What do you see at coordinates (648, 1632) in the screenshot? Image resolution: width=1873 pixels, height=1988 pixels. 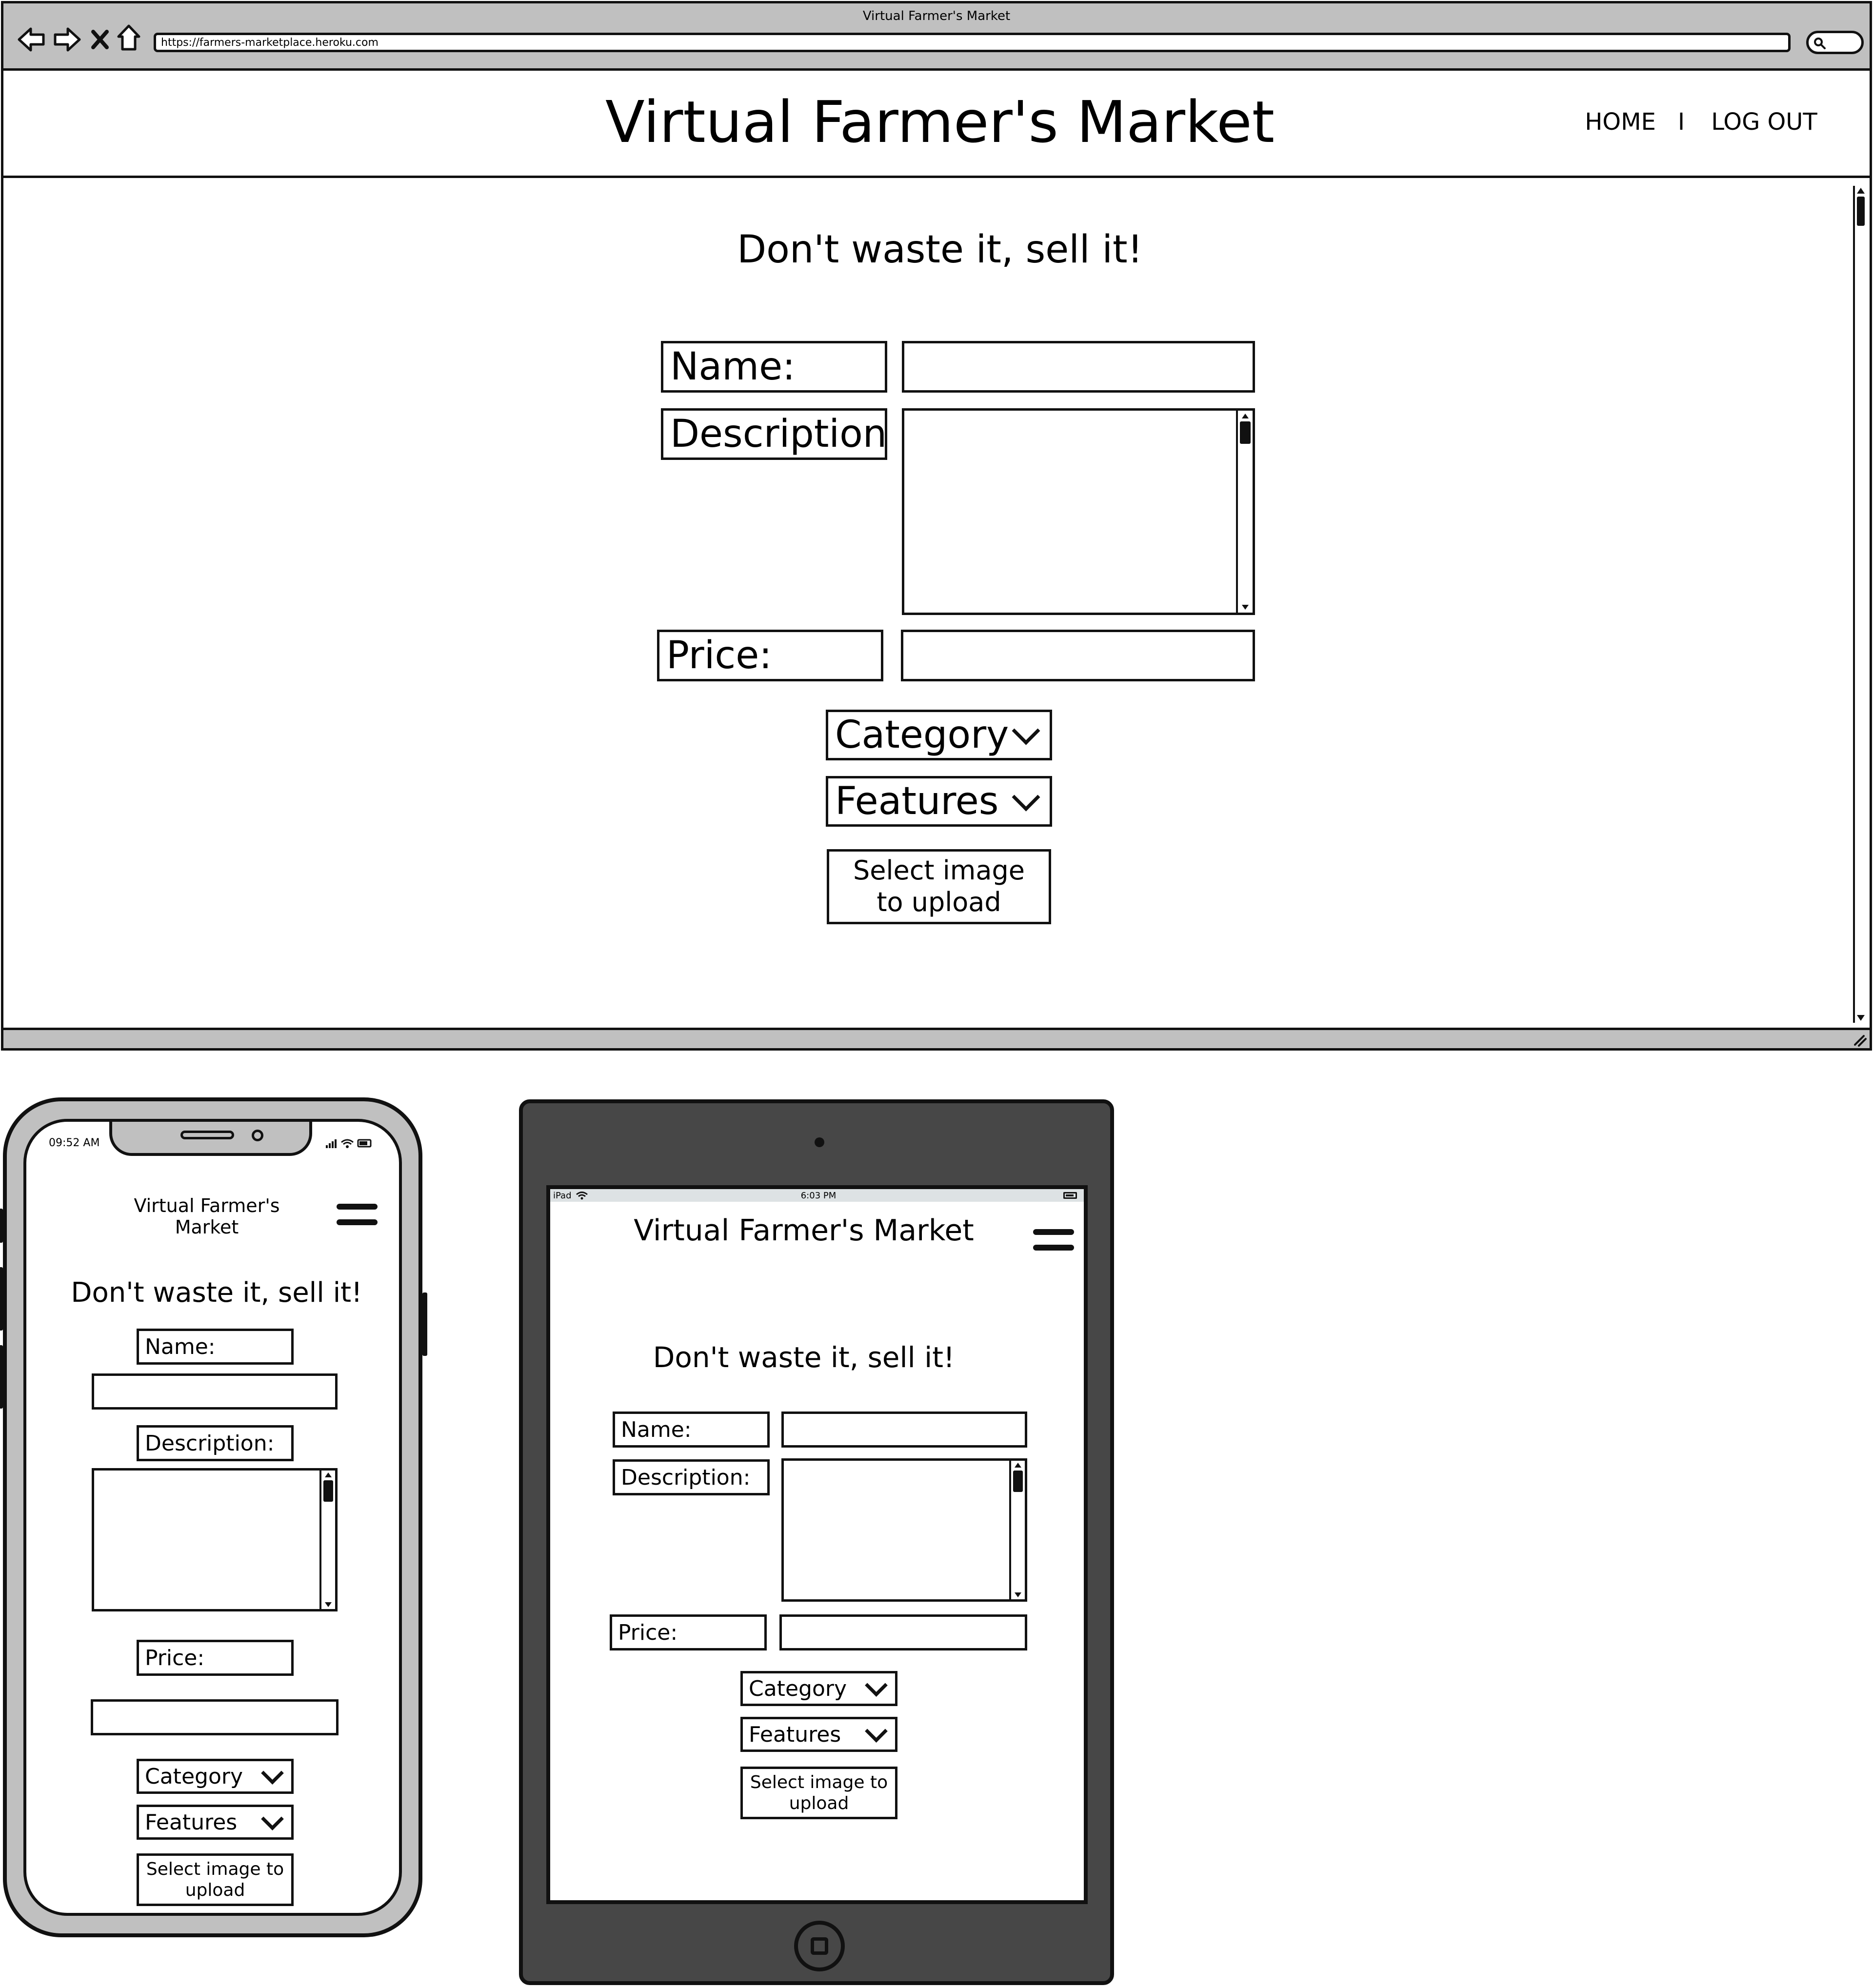 I see `tablet-price-label-text: Price:` at bounding box center [648, 1632].